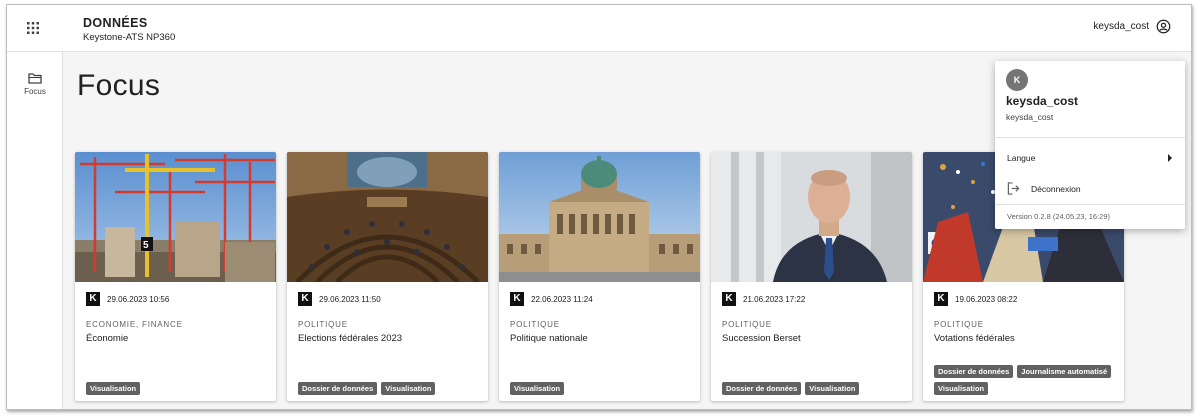 Image resolution: width=1200 pixels, height=418 pixels. What do you see at coordinates (1056, 189) in the screenshot?
I see `logout-label: Déconnexion` at bounding box center [1056, 189].